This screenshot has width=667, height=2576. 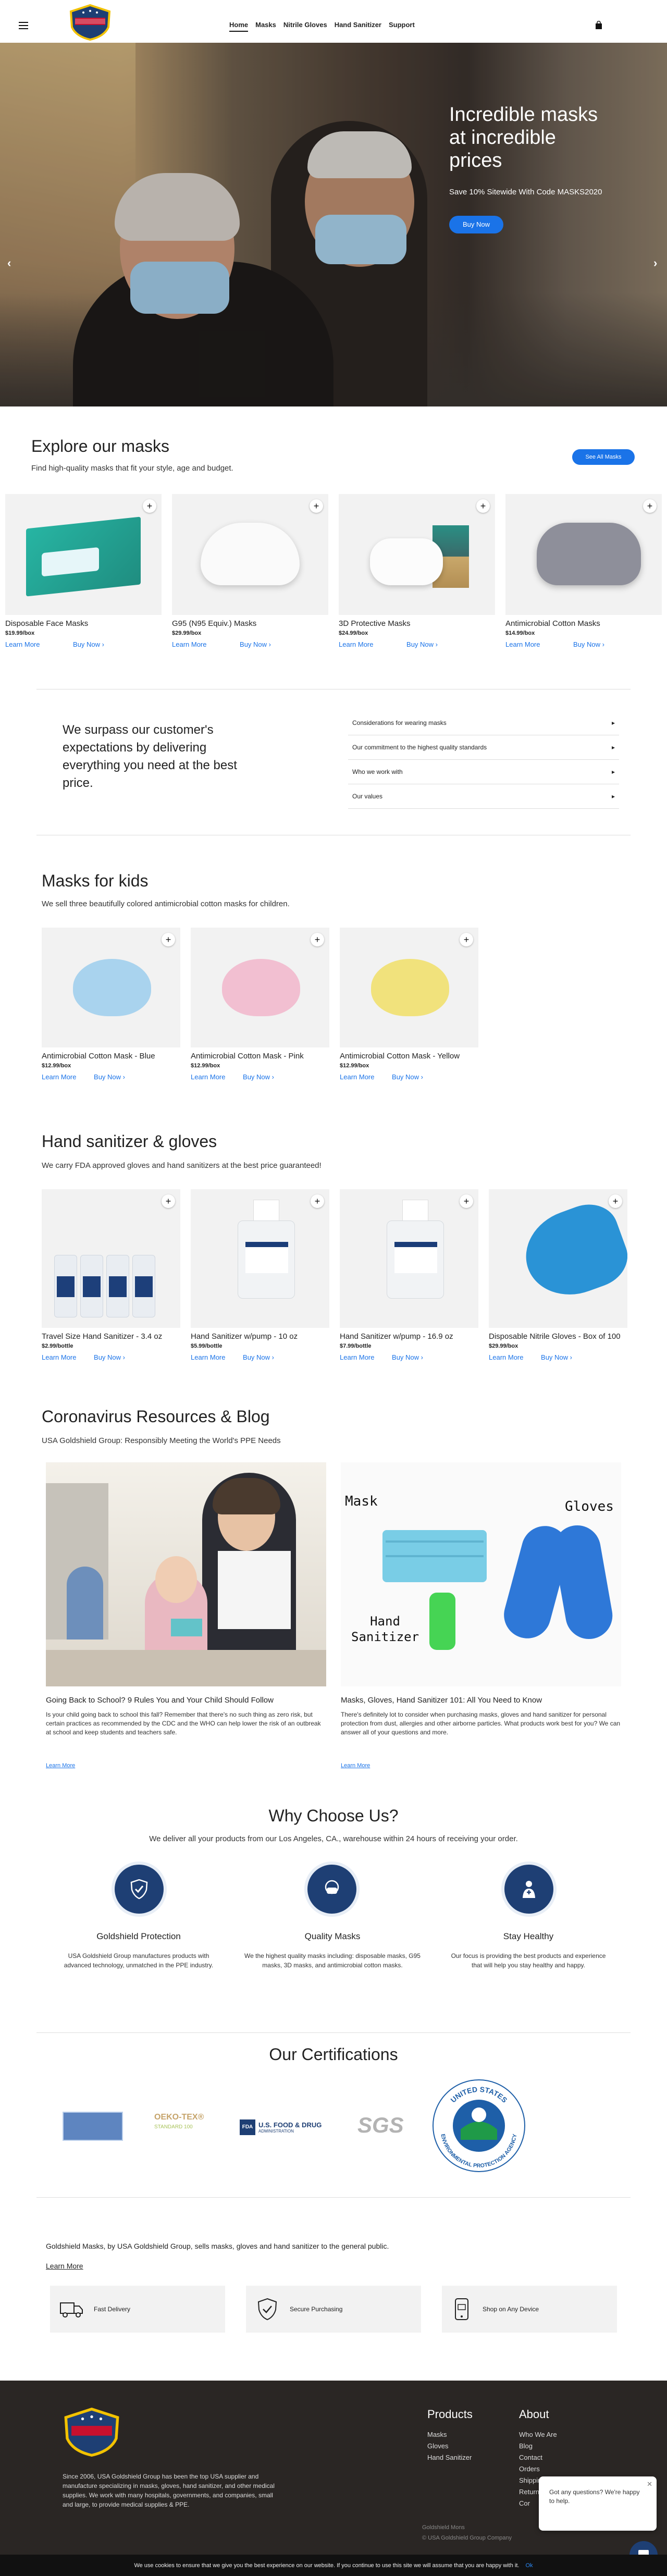 What do you see at coordinates (583, 623) in the screenshot?
I see `product-name: Antimicrobial Cotton Masks` at bounding box center [583, 623].